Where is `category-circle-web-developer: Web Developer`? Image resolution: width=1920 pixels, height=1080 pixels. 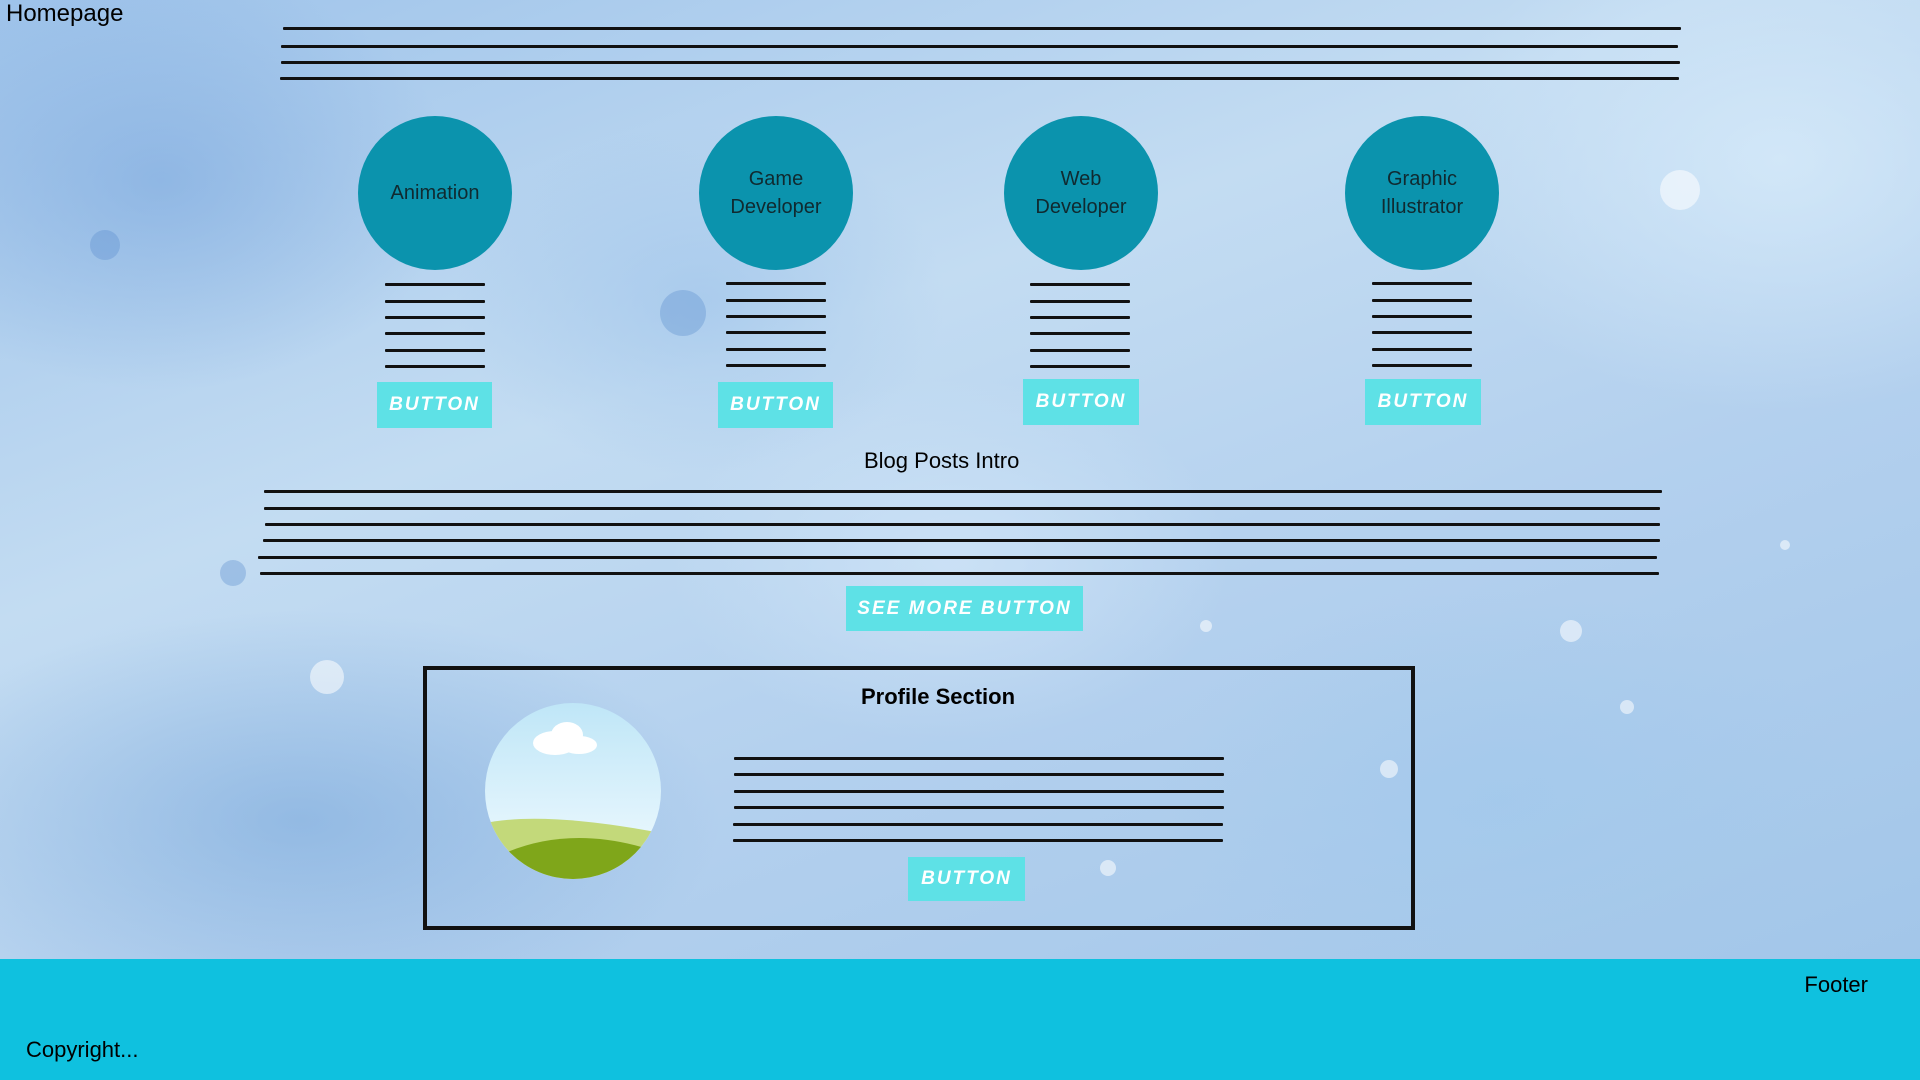
category-circle-web-developer: Web Developer is located at coordinates (1081, 193).